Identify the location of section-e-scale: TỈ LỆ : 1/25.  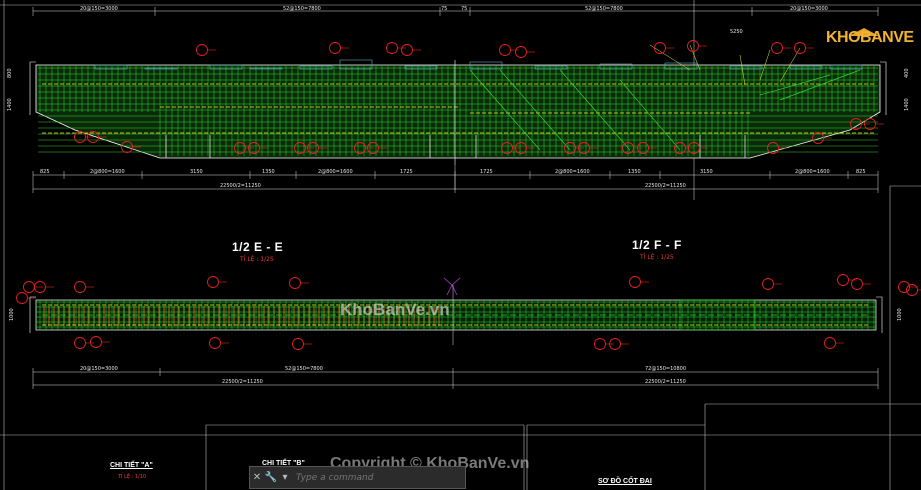
(257, 259).